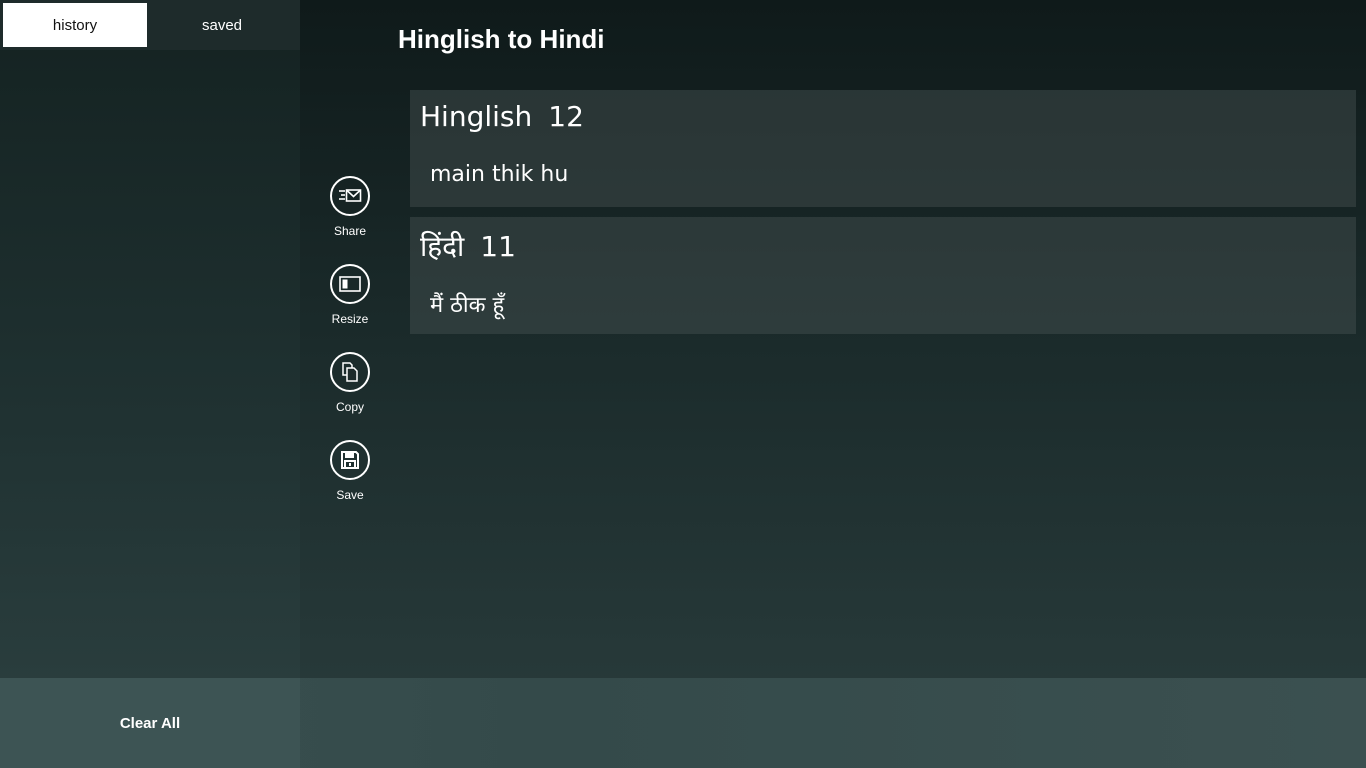 The image size is (1366, 768). What do you see at coordinates (350, 308) in the screenshot?
I see `resize-button: Resize` at bounding box center [350, 308].